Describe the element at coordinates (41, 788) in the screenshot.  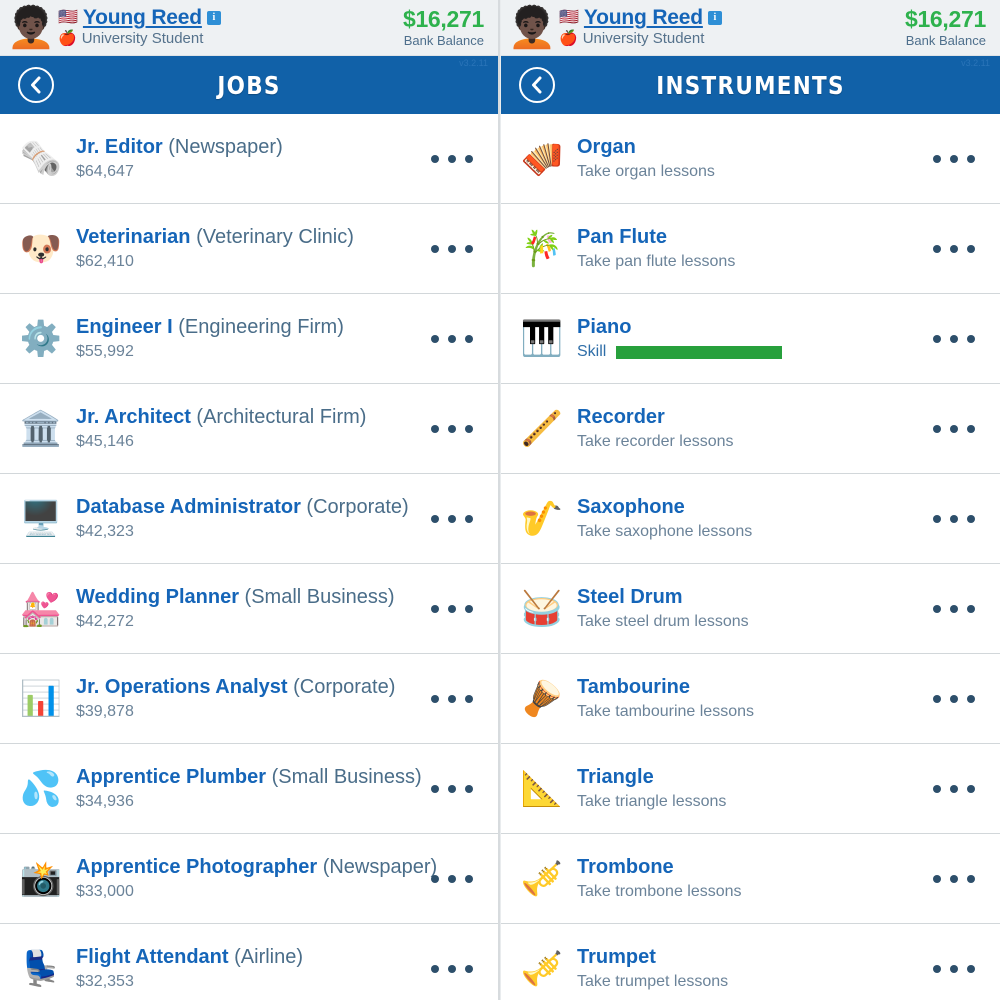
I see `sweat-droplets-emoji: 💦` at that location.